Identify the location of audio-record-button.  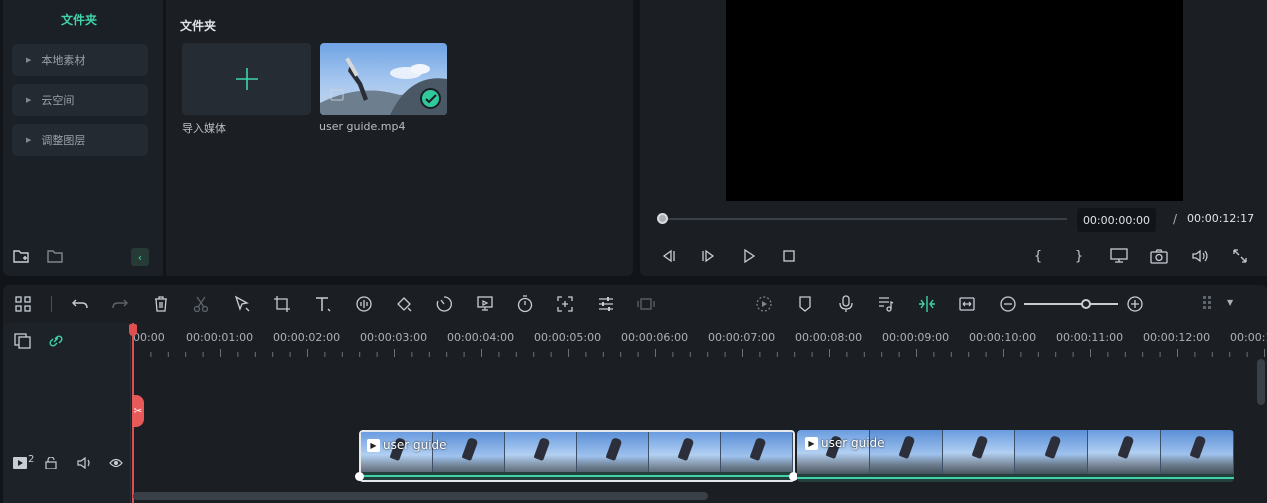
(364, 304).